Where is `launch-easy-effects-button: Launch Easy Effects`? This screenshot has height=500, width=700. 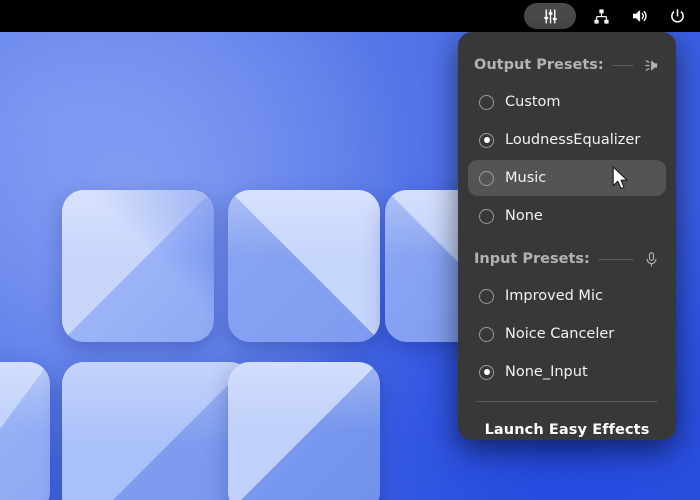
launch-easy-effects-button: Launch Easy Effects is located at coordinates (567, 425).